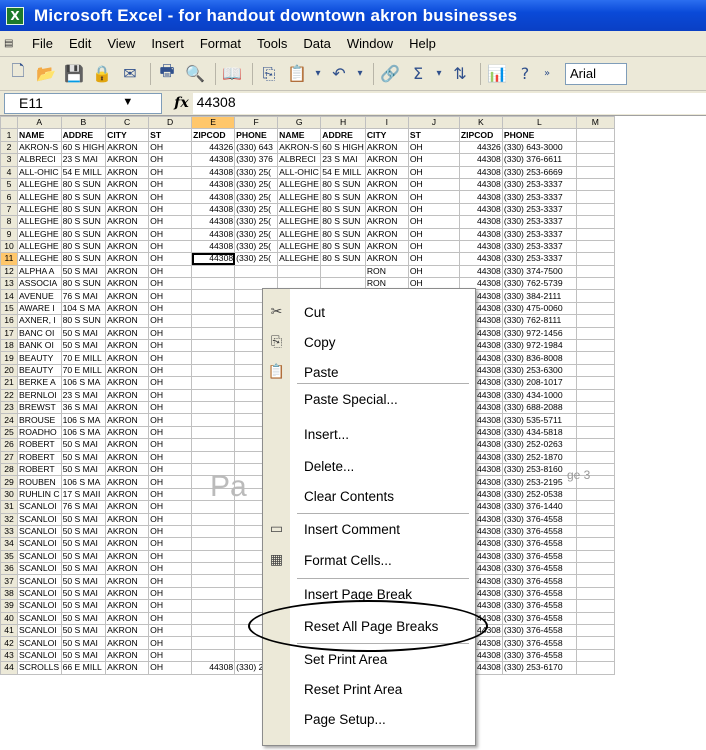  What do you see at coordinates (9, 469) in the screenshot?
I see `row-header: 28` at bounding box center [9, 469].